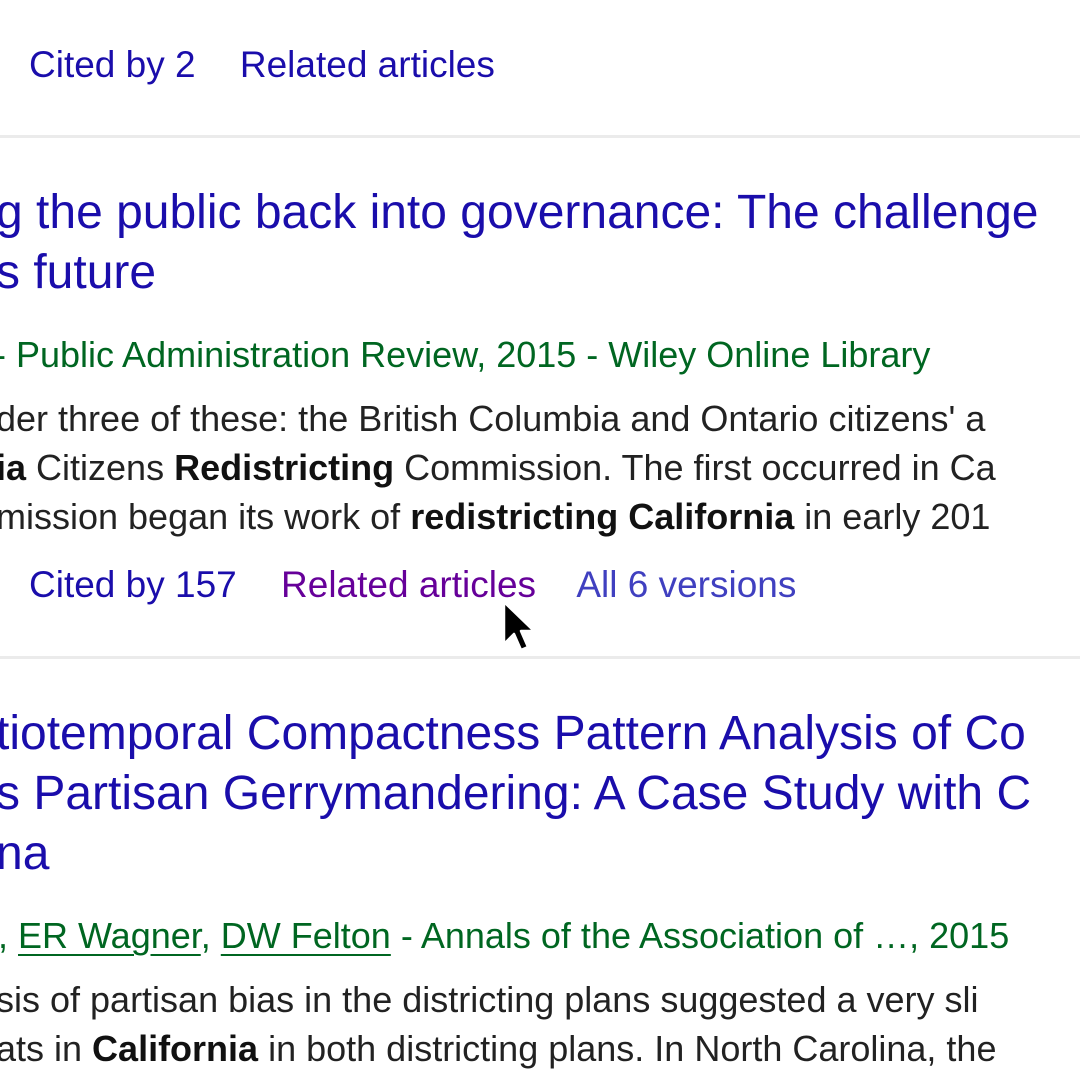 This screenshot has width=1080, height=1080. I want to click on result1-footer: Cited by 2 Related articles, so click(262, 65).